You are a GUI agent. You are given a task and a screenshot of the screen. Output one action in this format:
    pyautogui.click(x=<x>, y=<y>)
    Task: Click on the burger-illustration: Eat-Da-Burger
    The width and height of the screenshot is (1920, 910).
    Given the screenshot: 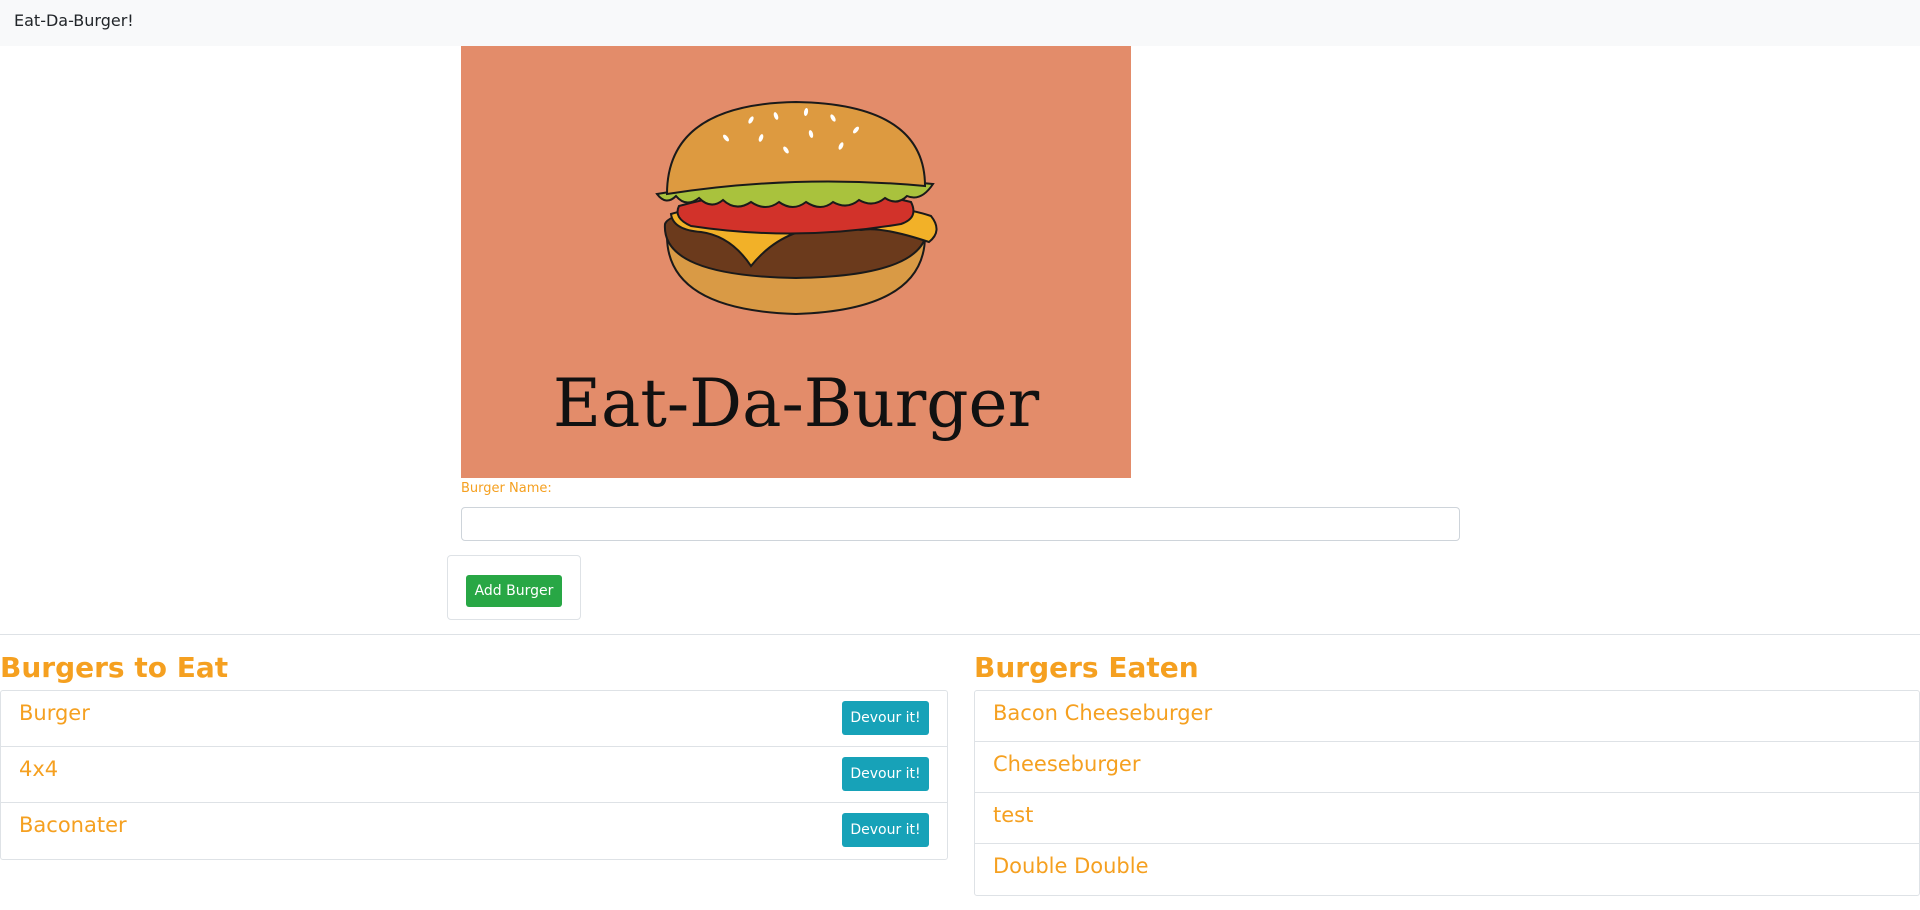 What is the action you would take?
    pyautogui.click(x=796, y=271)
    